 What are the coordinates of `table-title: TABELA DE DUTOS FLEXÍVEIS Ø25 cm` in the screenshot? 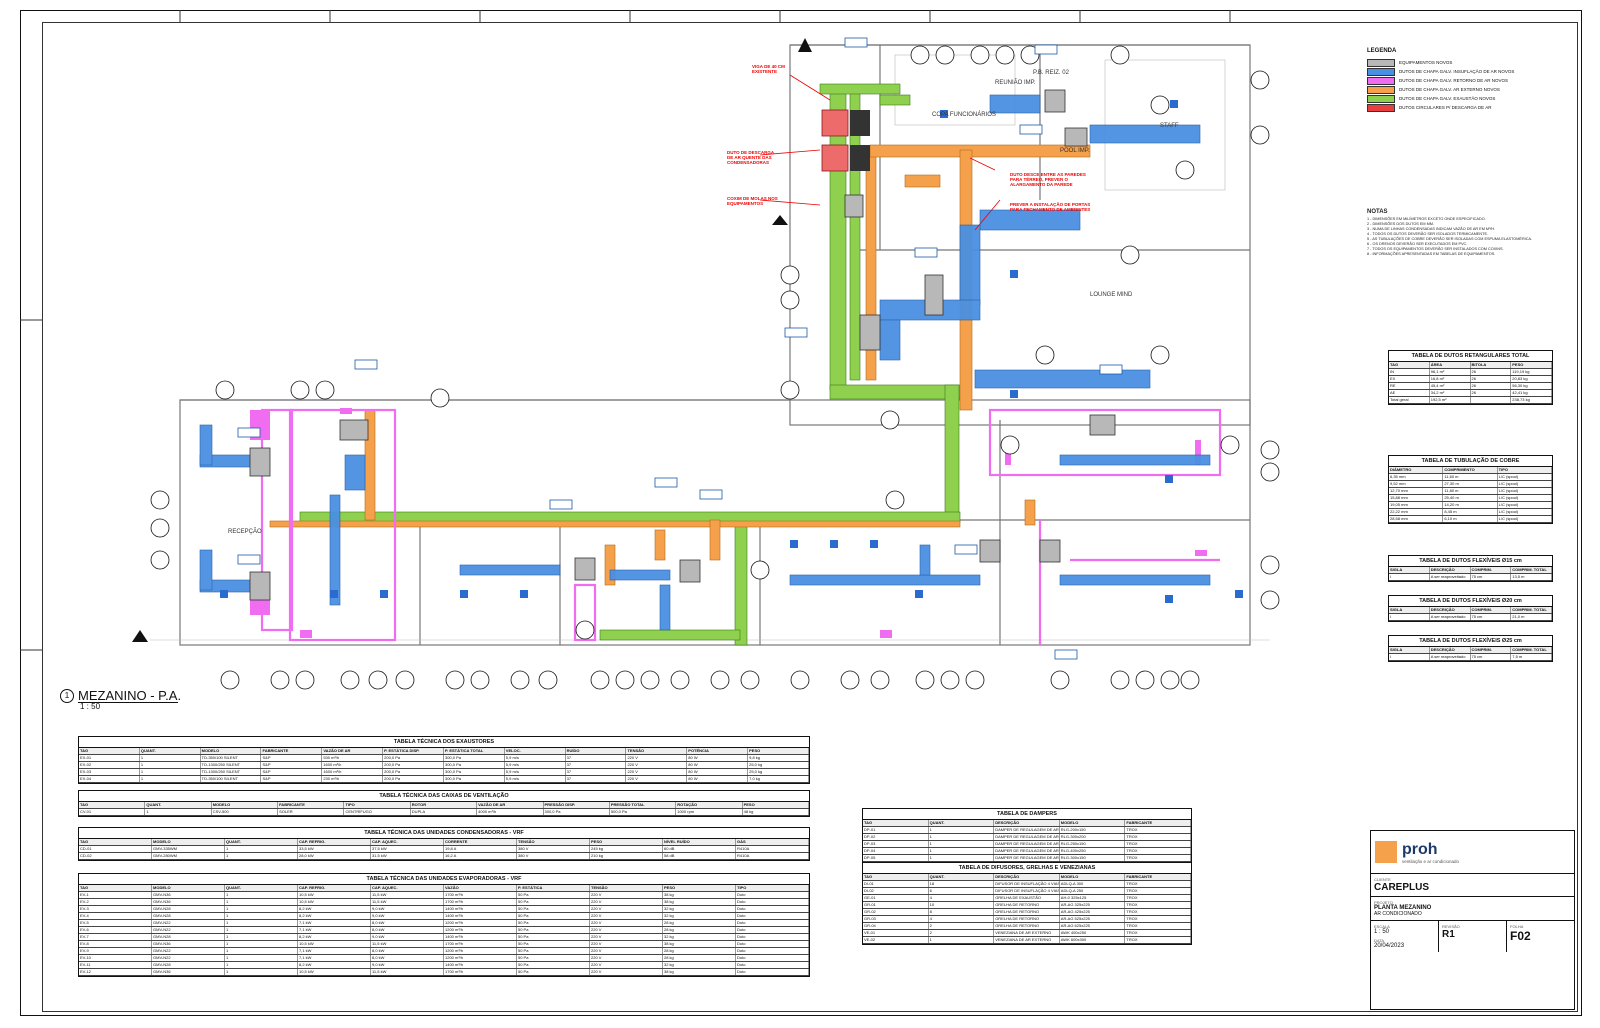 It's located at (1470, 641).